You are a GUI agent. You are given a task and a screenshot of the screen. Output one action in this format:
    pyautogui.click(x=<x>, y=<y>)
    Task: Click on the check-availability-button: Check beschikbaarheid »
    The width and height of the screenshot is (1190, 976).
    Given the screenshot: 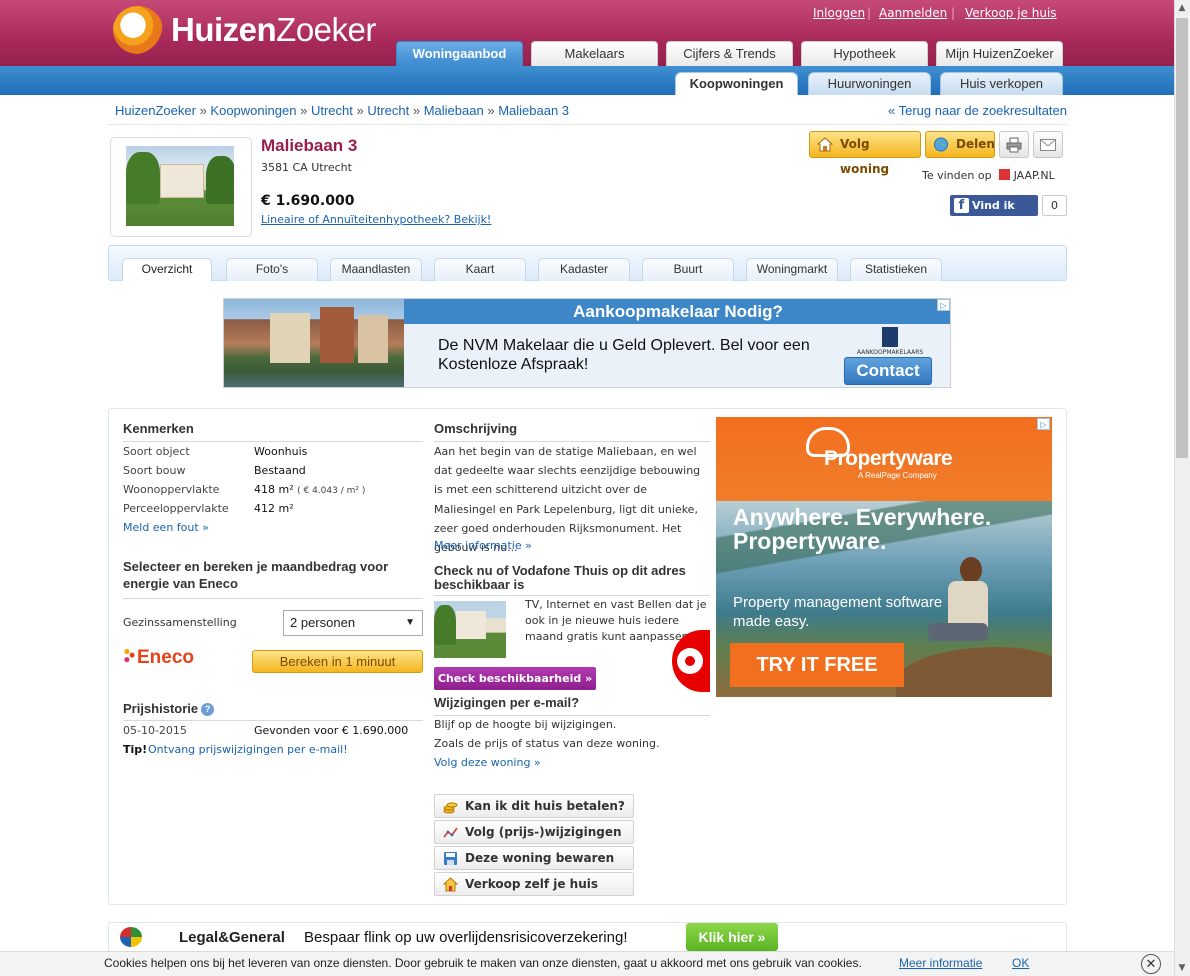 What is the action you would take?
    pyautogui.click(x=515, y=678)
    